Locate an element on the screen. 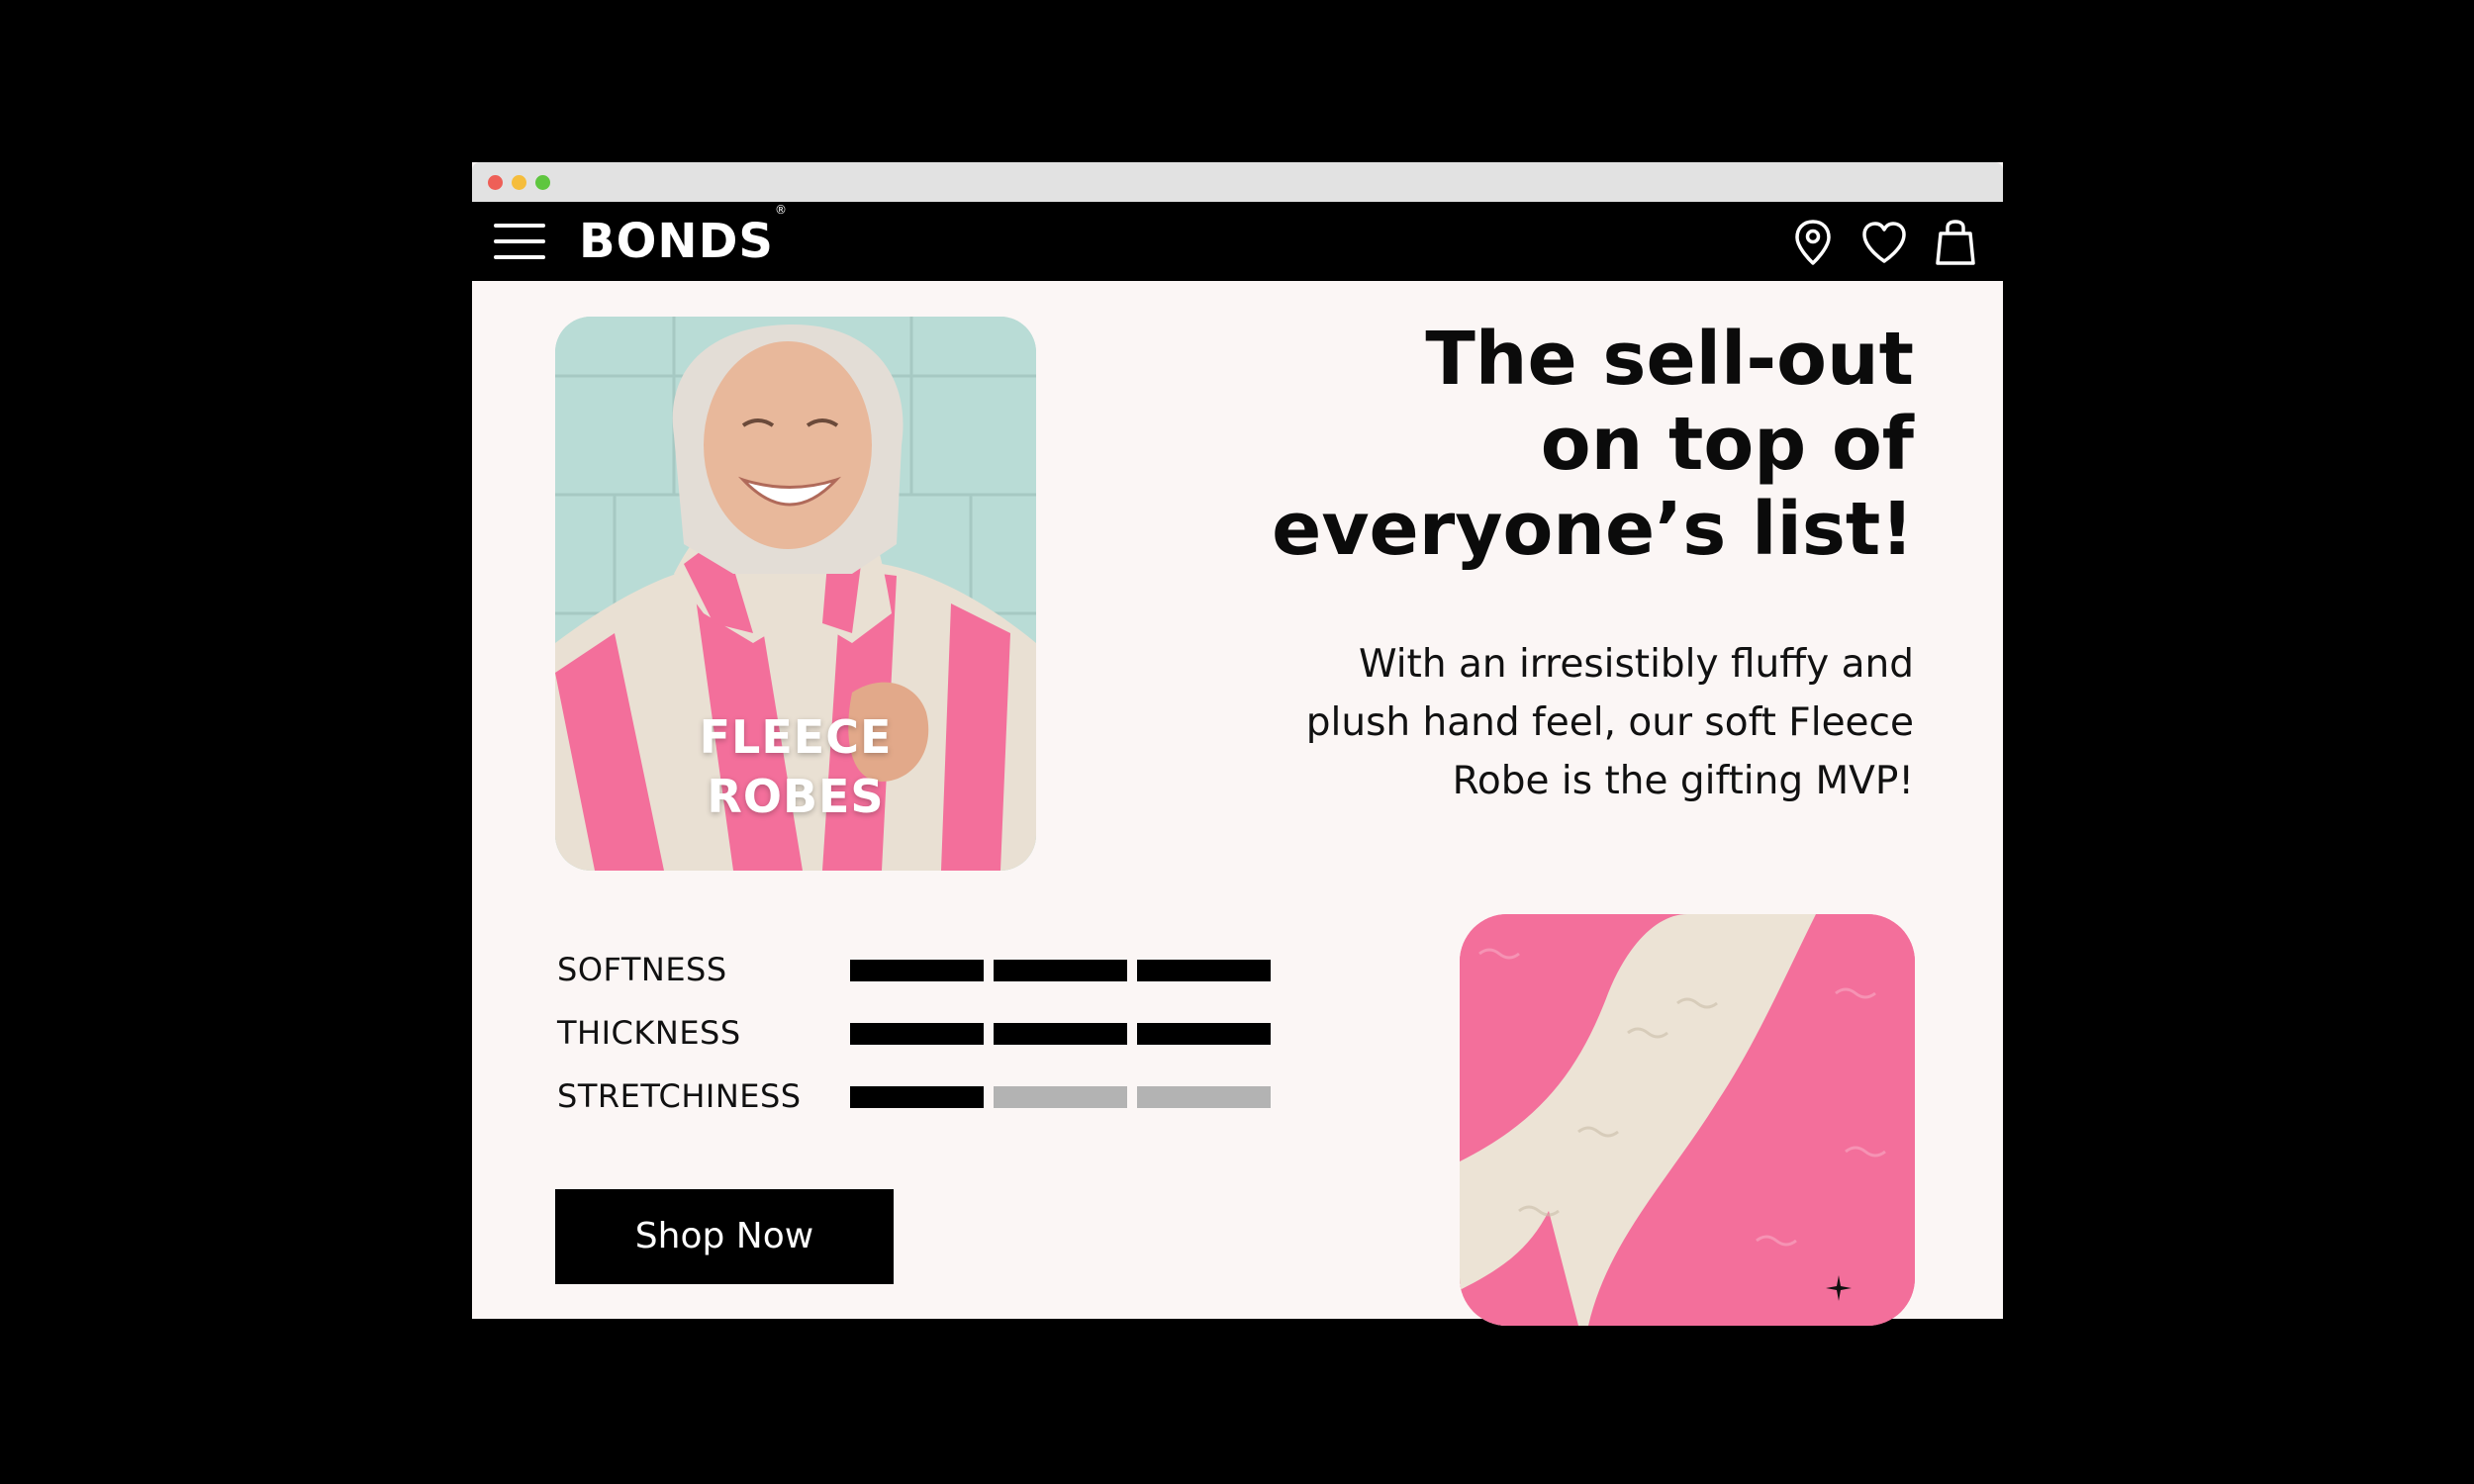  maximize-window-button is located at coordinates (543, 182).